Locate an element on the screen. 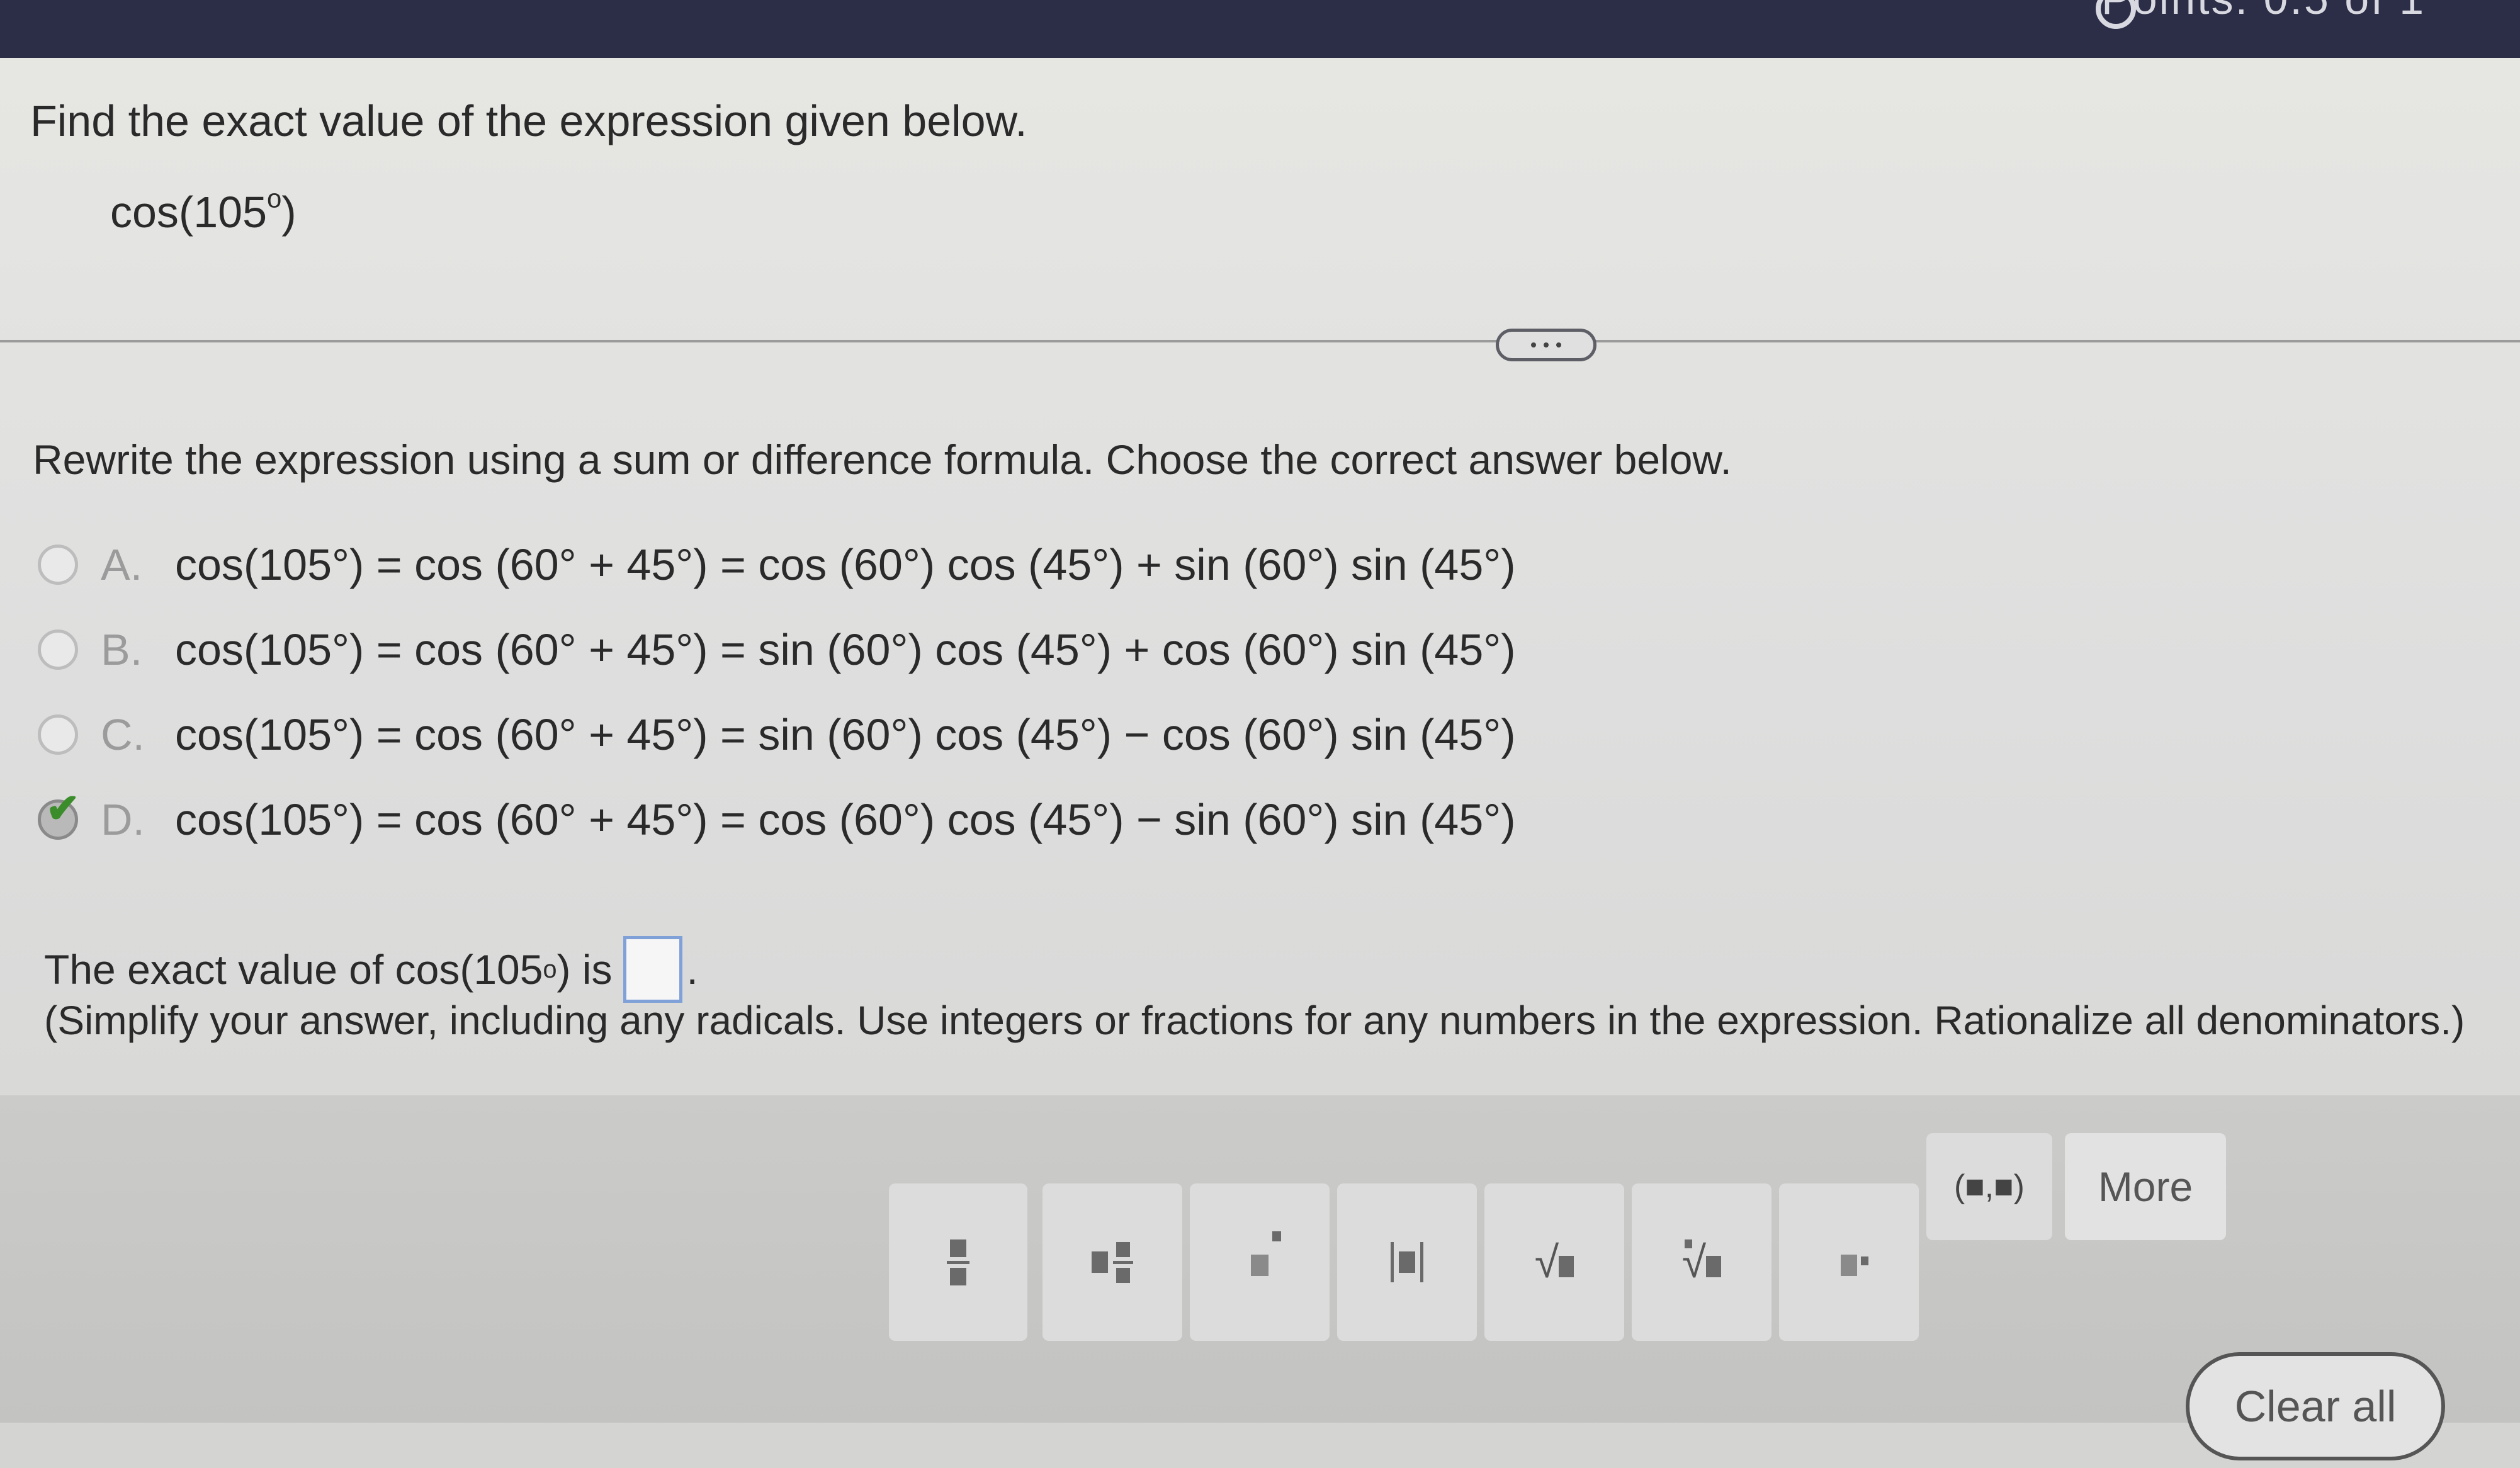  option-letter: B. is located at coordinates (122, 649).